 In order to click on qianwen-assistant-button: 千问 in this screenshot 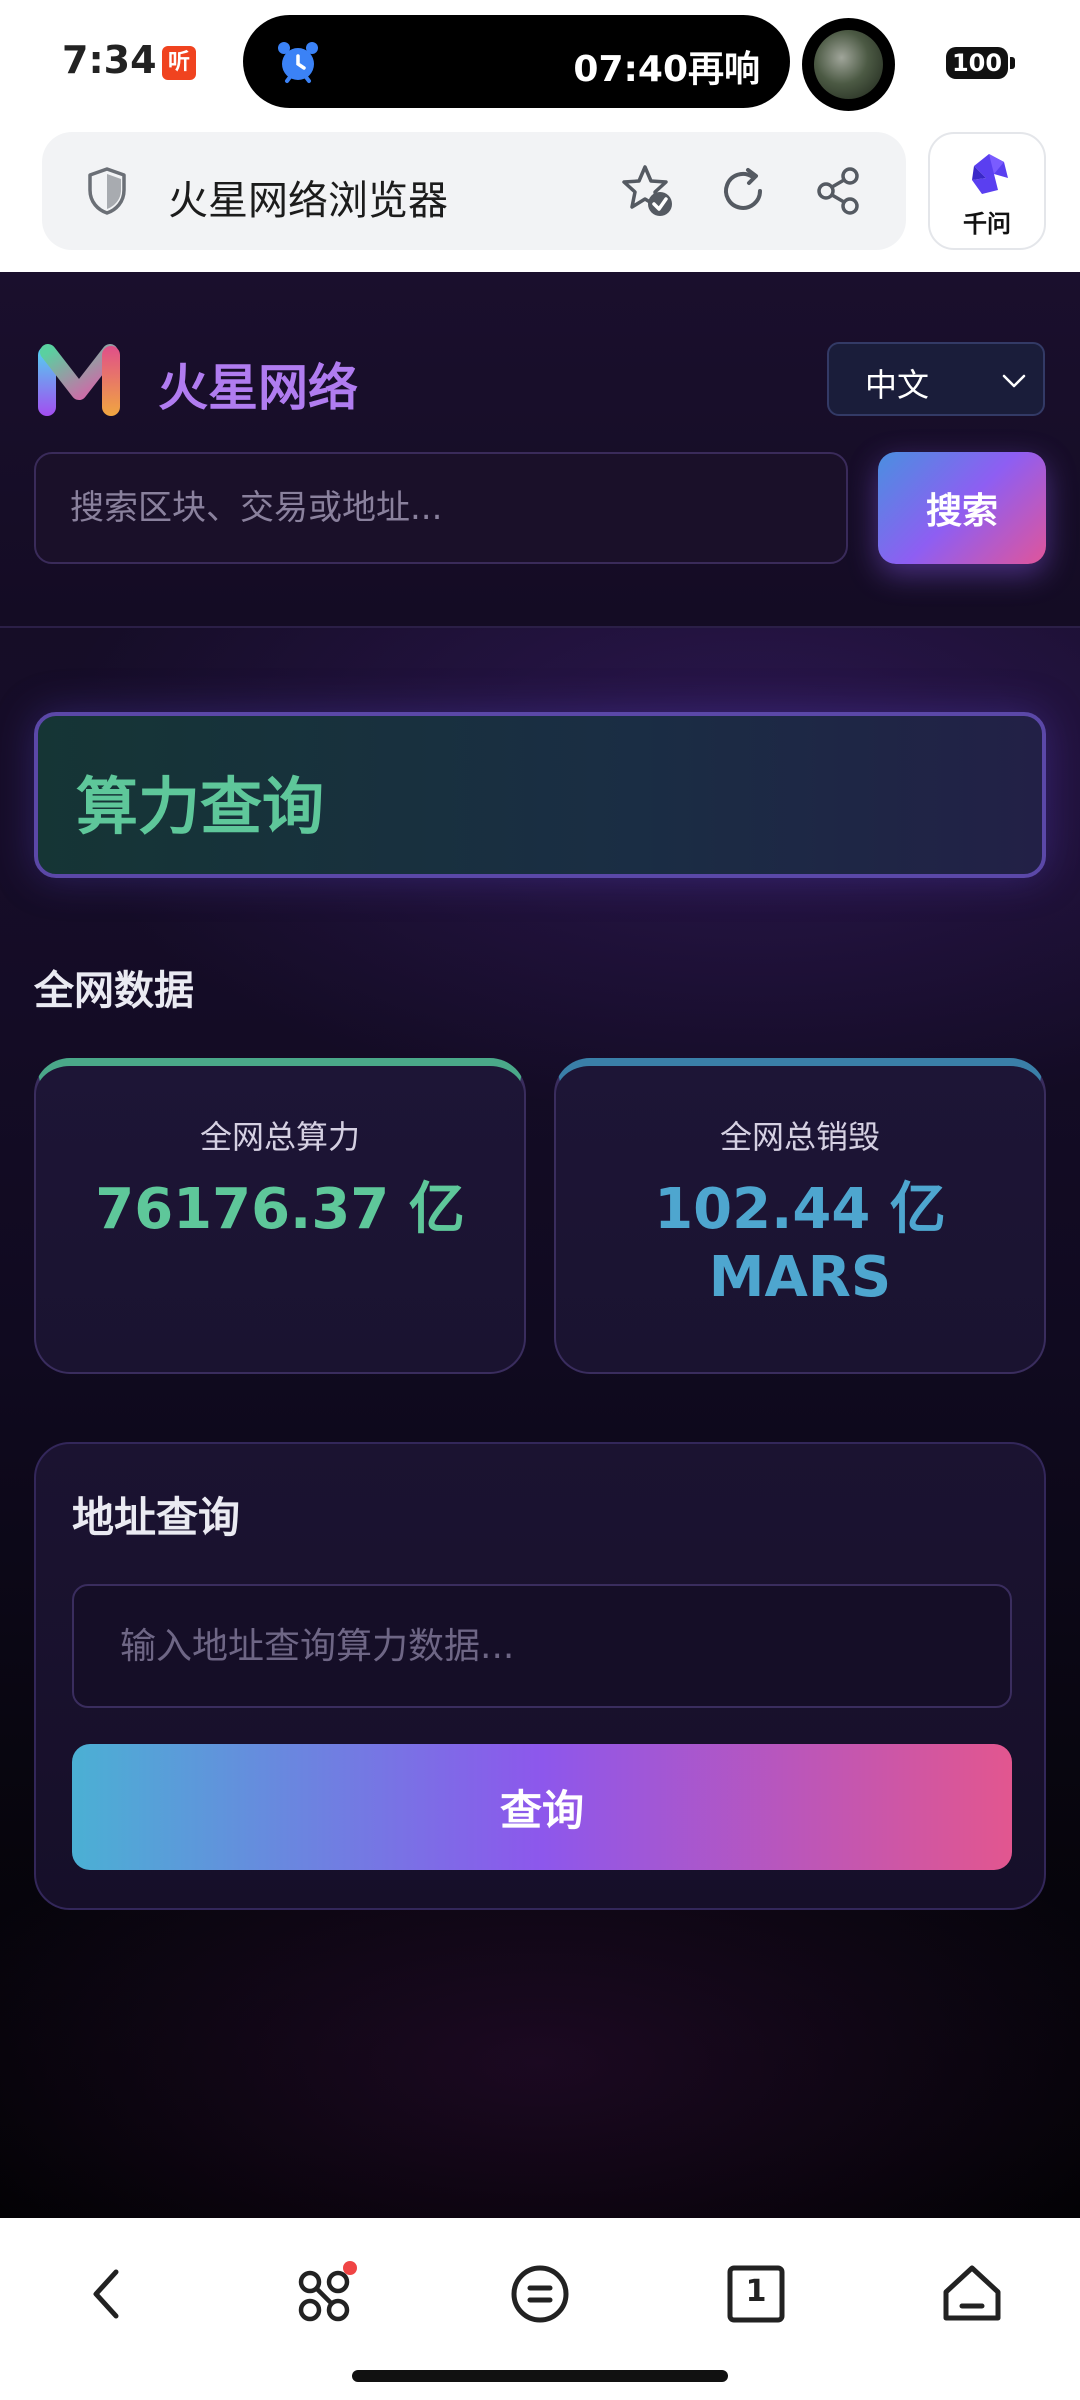, I will do `click(987, 191)`.